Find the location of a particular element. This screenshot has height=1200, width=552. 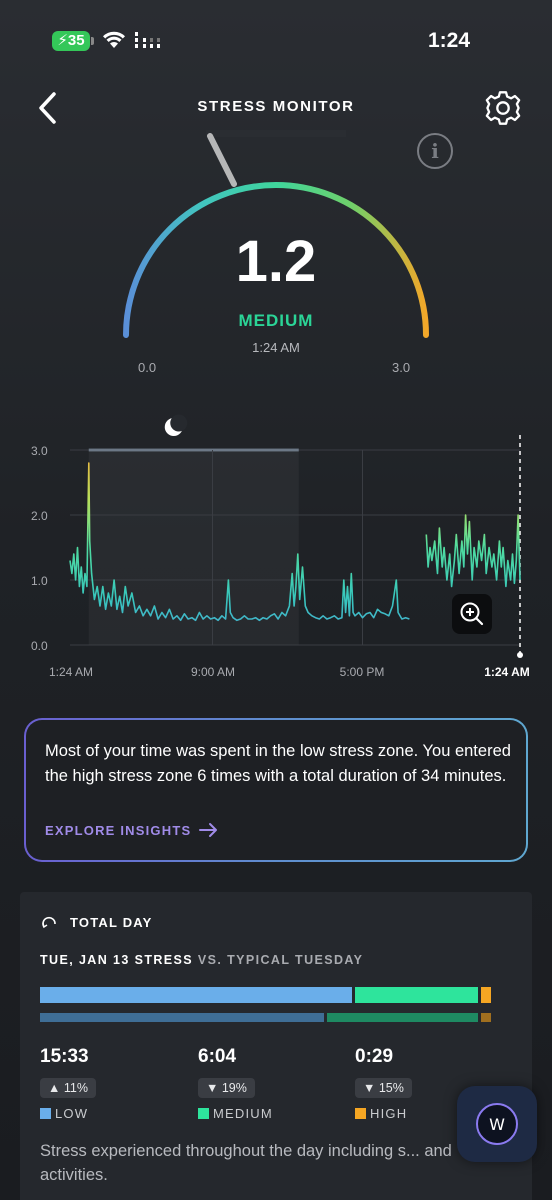

info-icon: i is located at coordinates (435, 151).